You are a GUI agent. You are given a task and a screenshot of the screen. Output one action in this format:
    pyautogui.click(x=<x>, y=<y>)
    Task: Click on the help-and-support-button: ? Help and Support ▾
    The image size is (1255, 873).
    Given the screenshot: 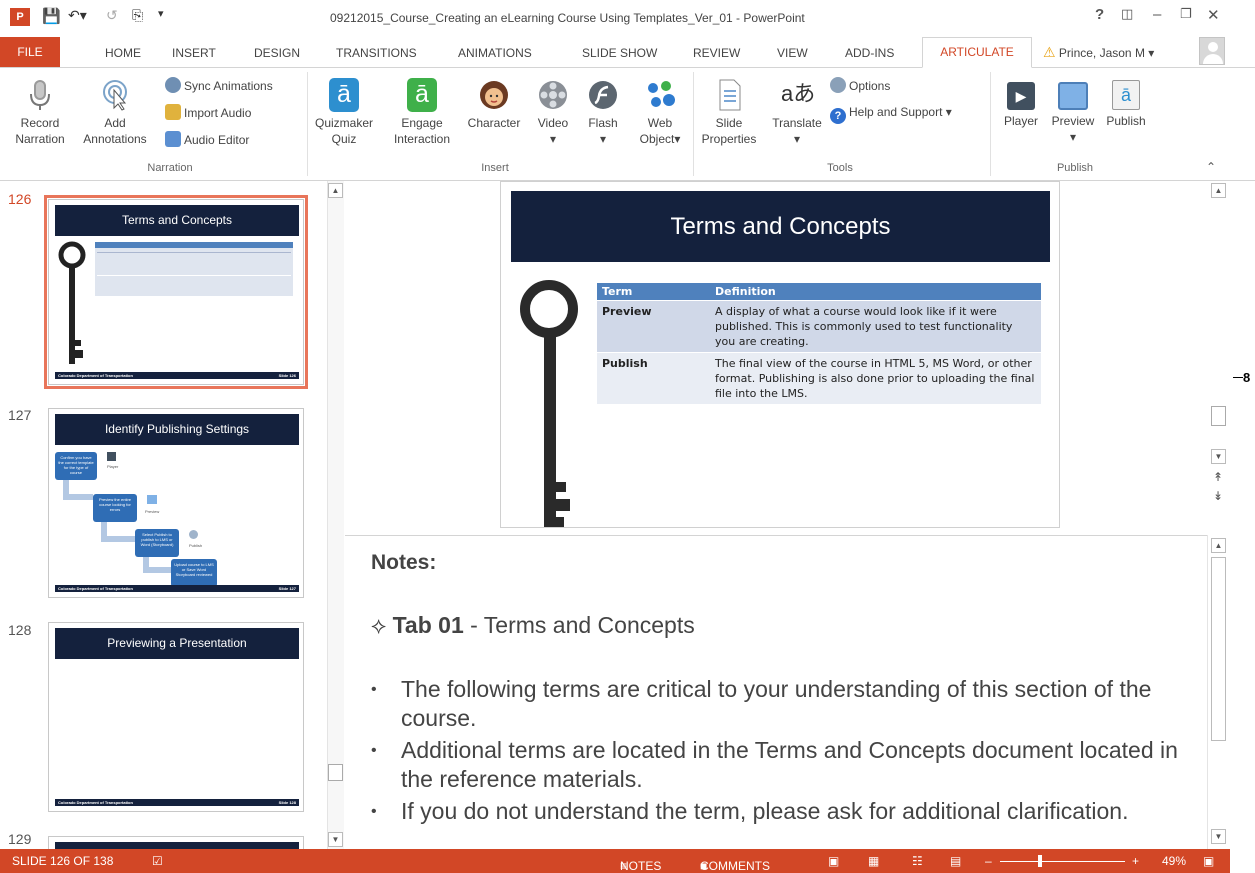 What is the action you would take?
    pyautogui.click(x=891, y=114)
    